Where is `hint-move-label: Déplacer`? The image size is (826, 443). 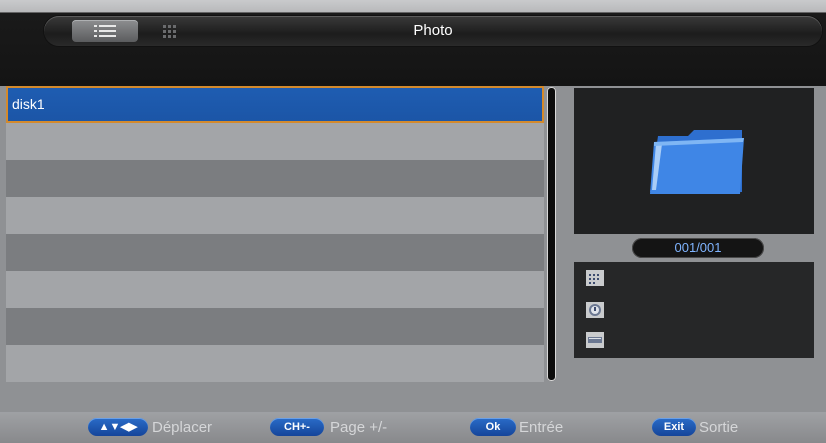 hint-move-label: Déplacer is located at coordinates (182, 427).